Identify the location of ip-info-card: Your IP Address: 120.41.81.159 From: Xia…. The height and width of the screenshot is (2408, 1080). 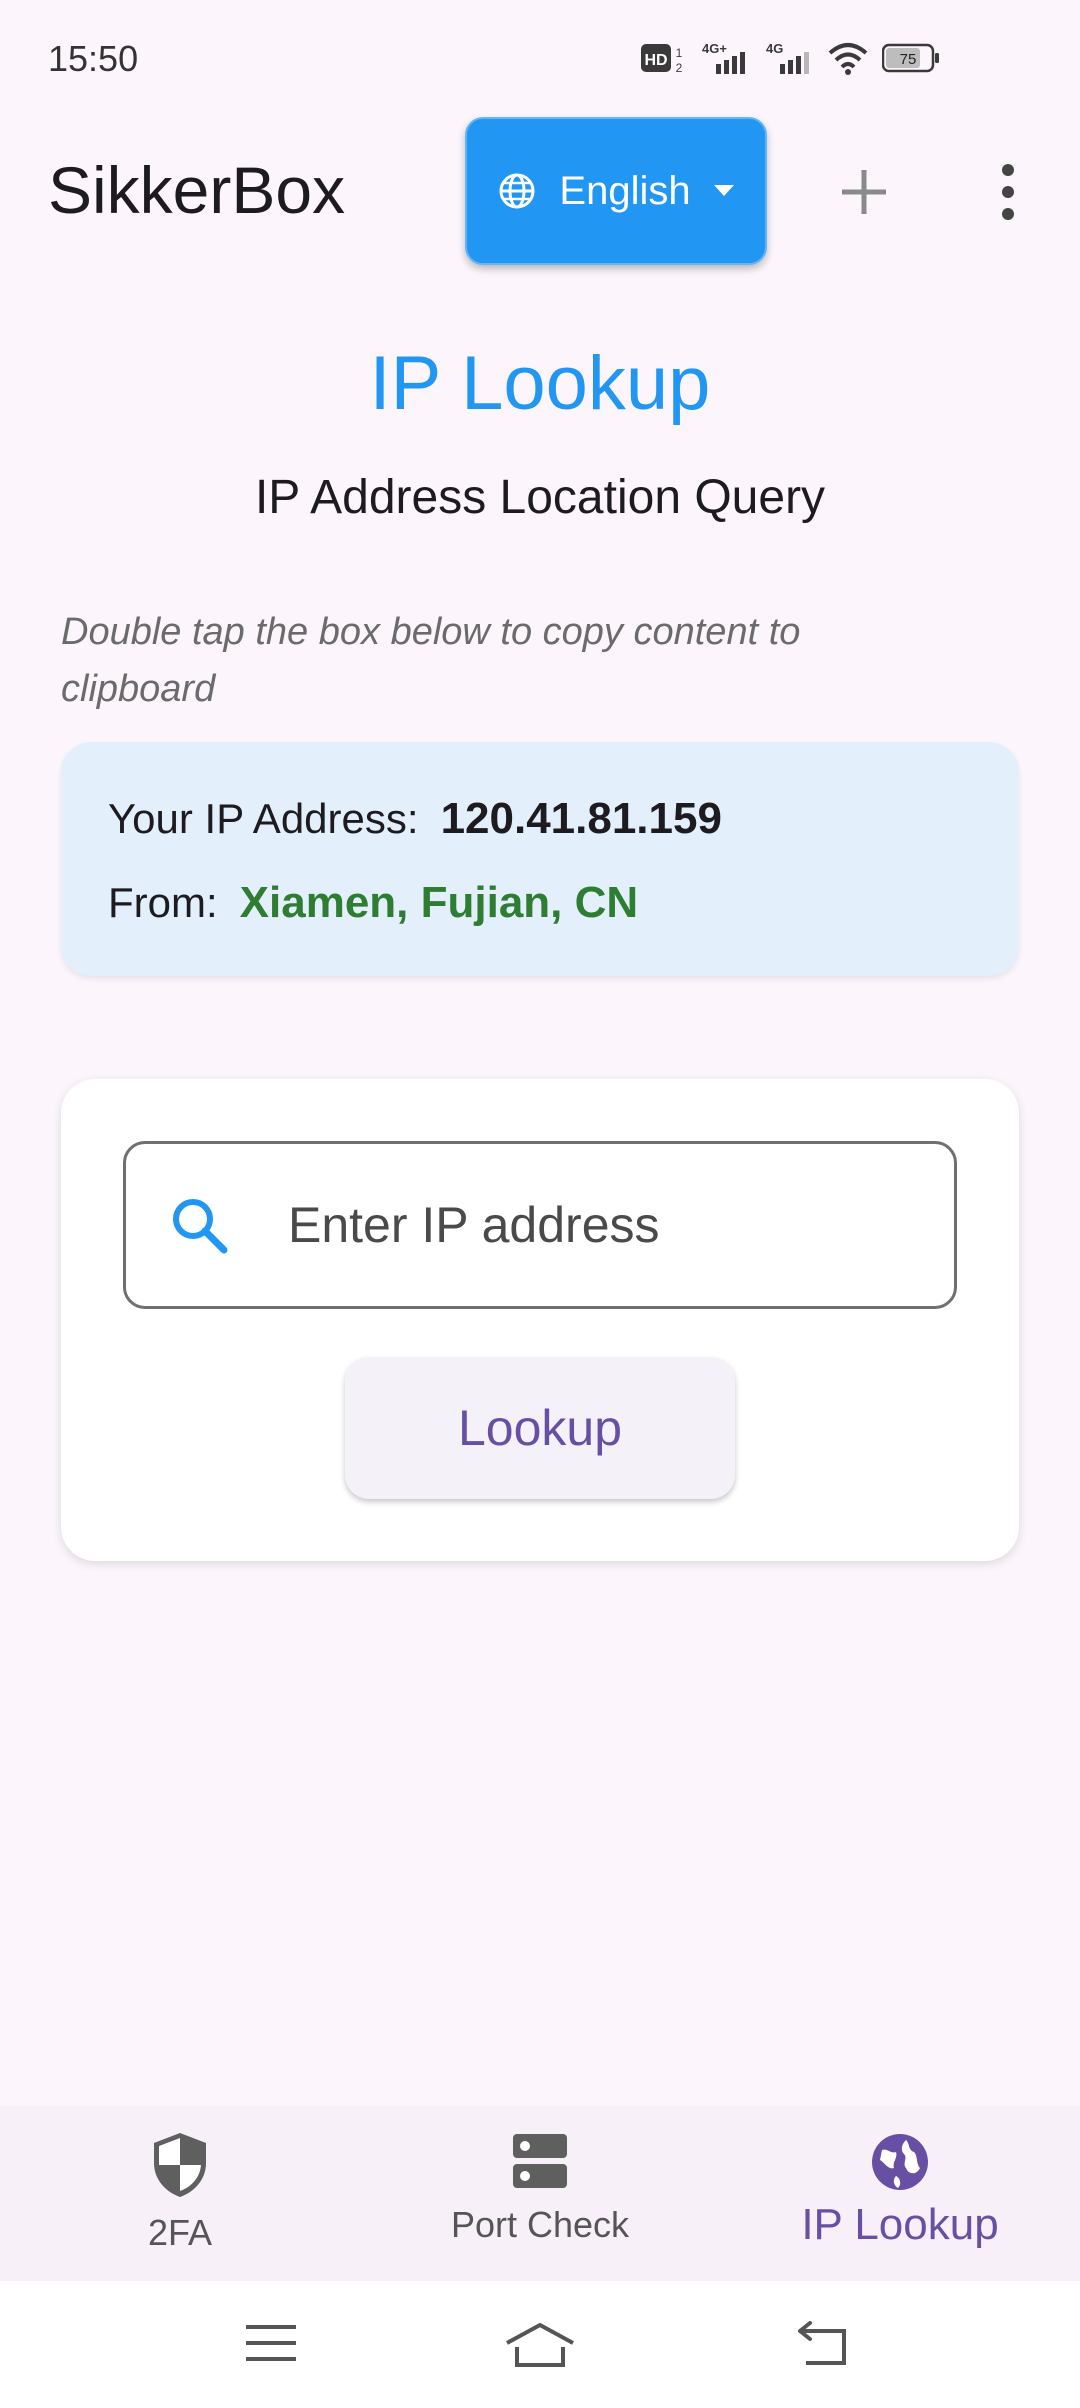
(540, 859).